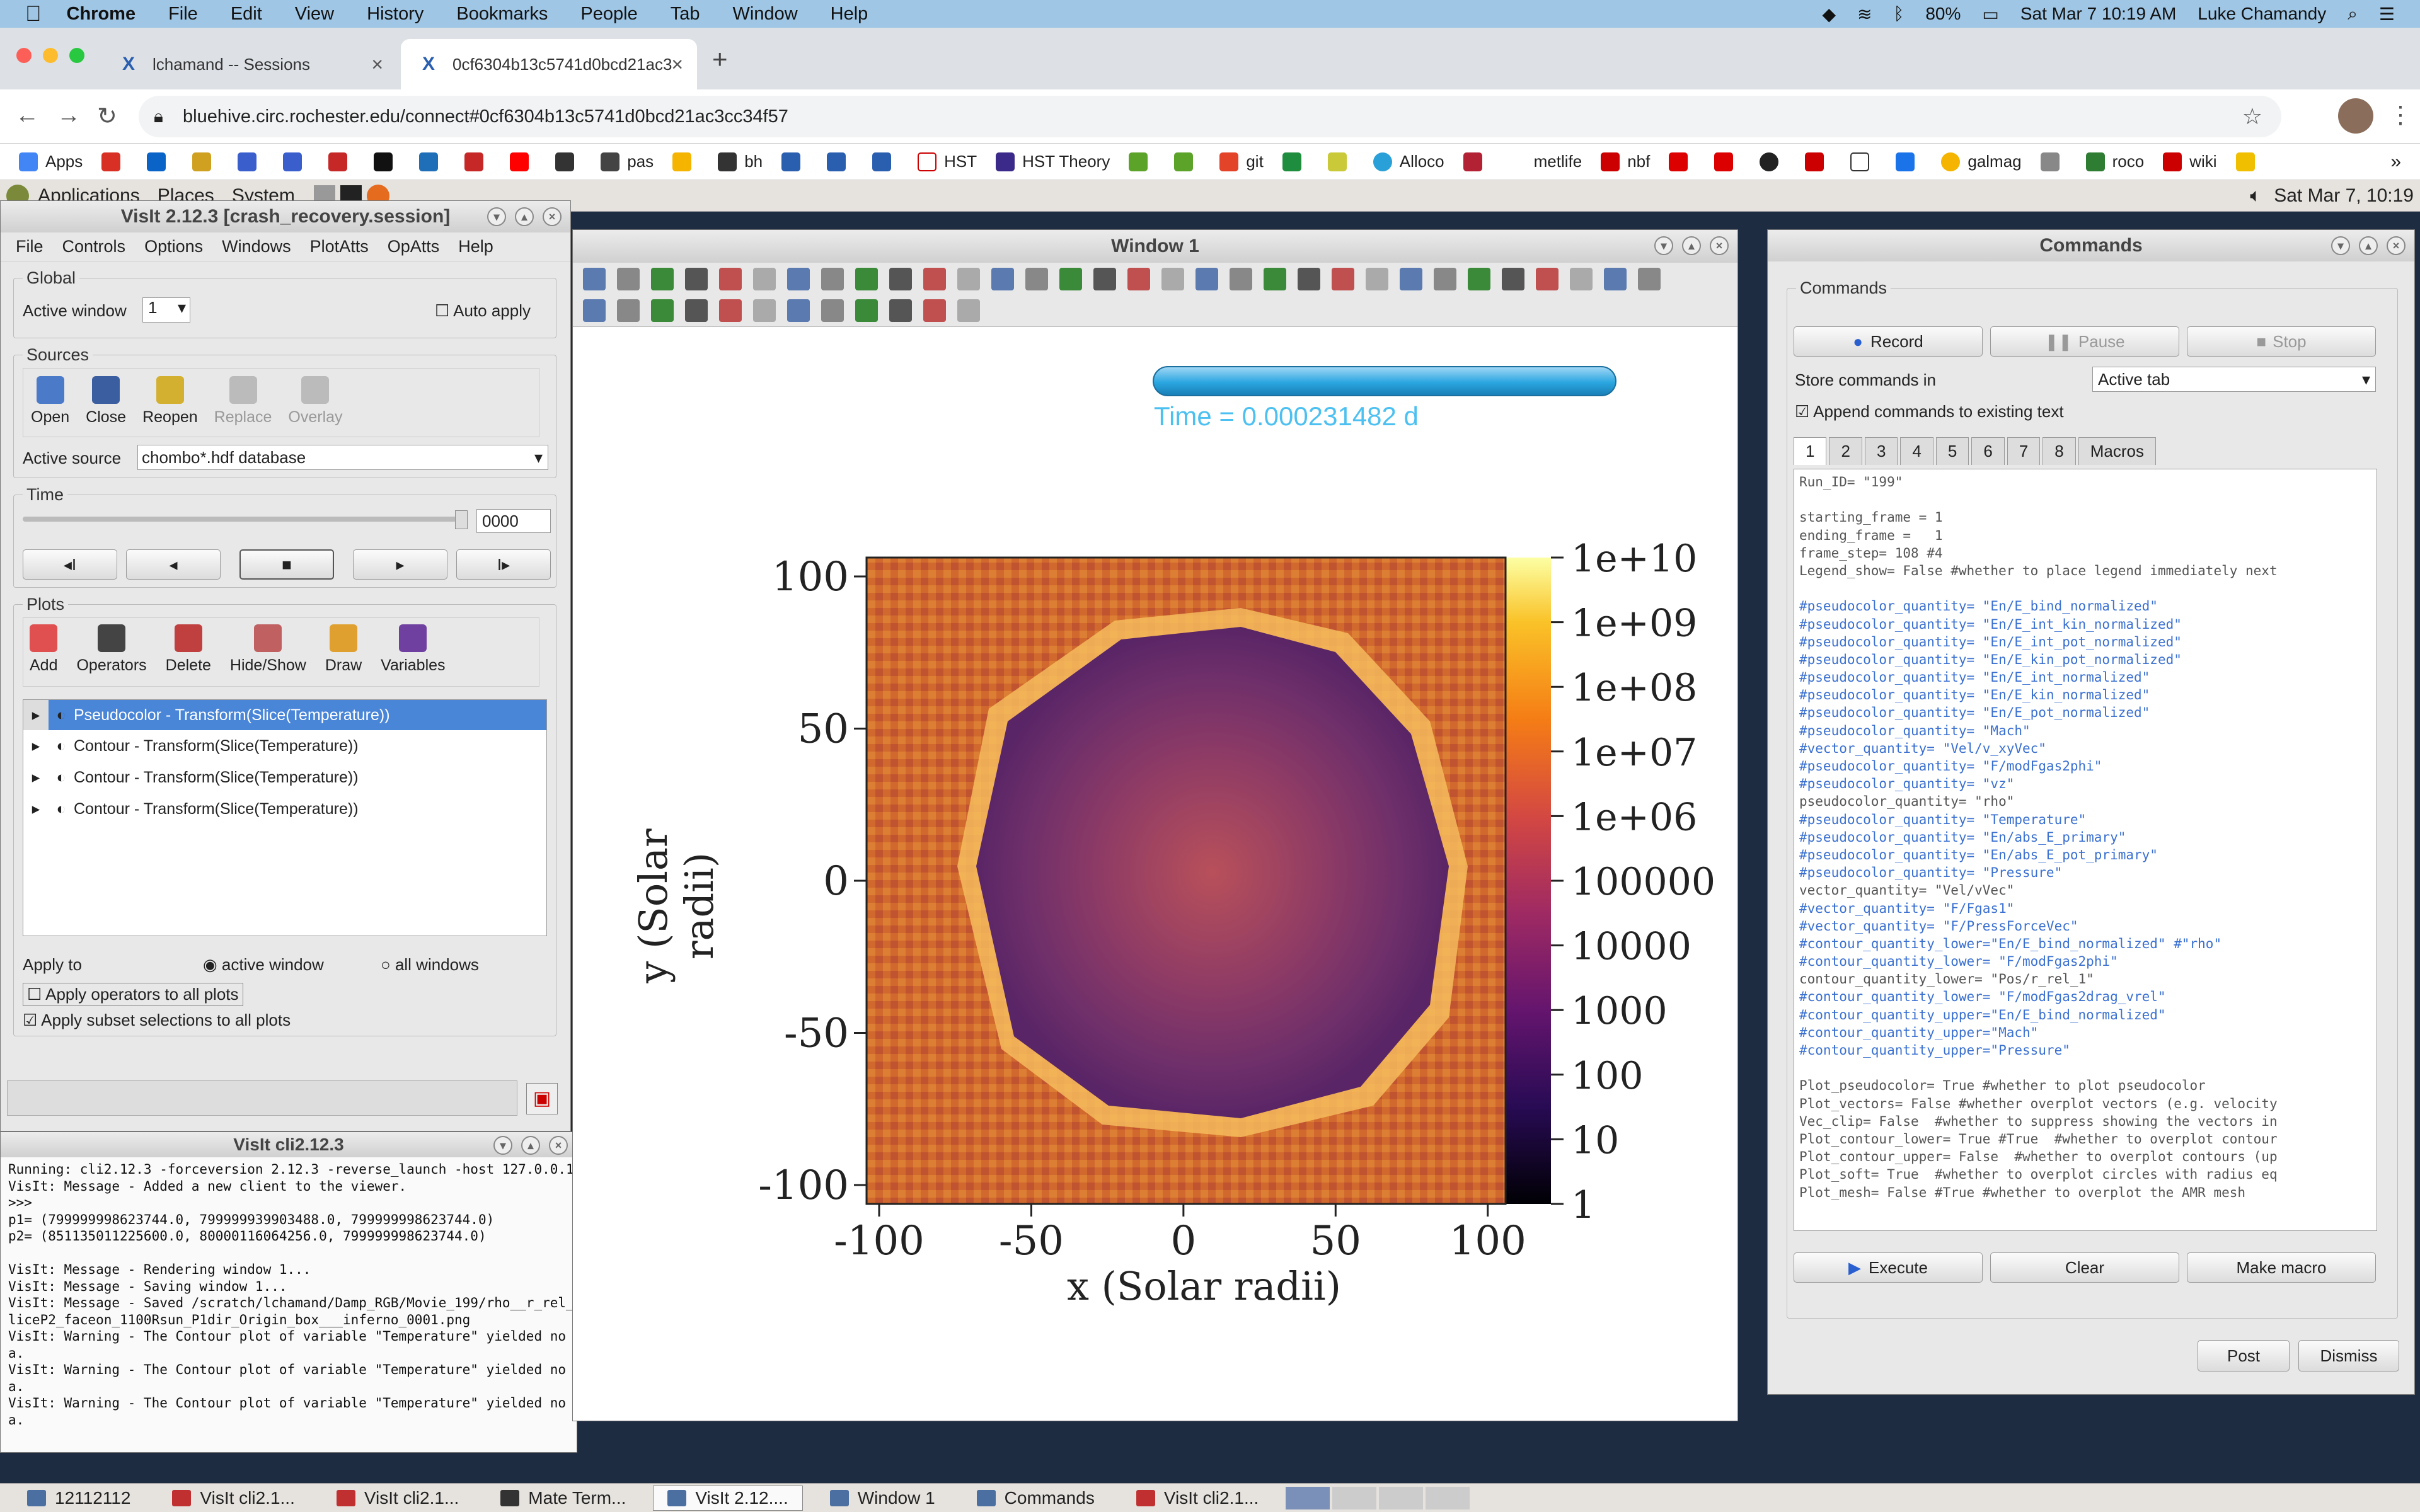 The image size is (2420, 1512). Describe the element at coordinates (30, 246) in the screenshot. I see `visit-menu-file: File` at that location.